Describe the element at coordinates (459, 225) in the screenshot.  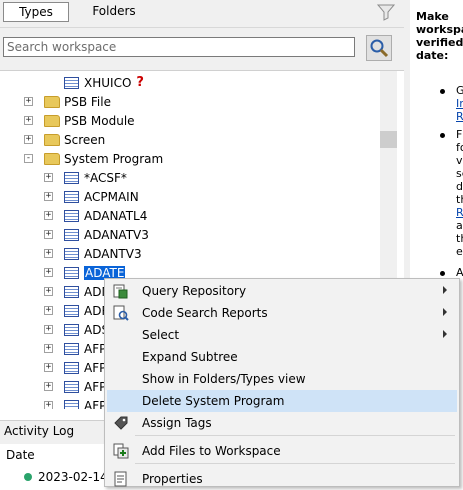
I see `start-page-text: a` at that location.